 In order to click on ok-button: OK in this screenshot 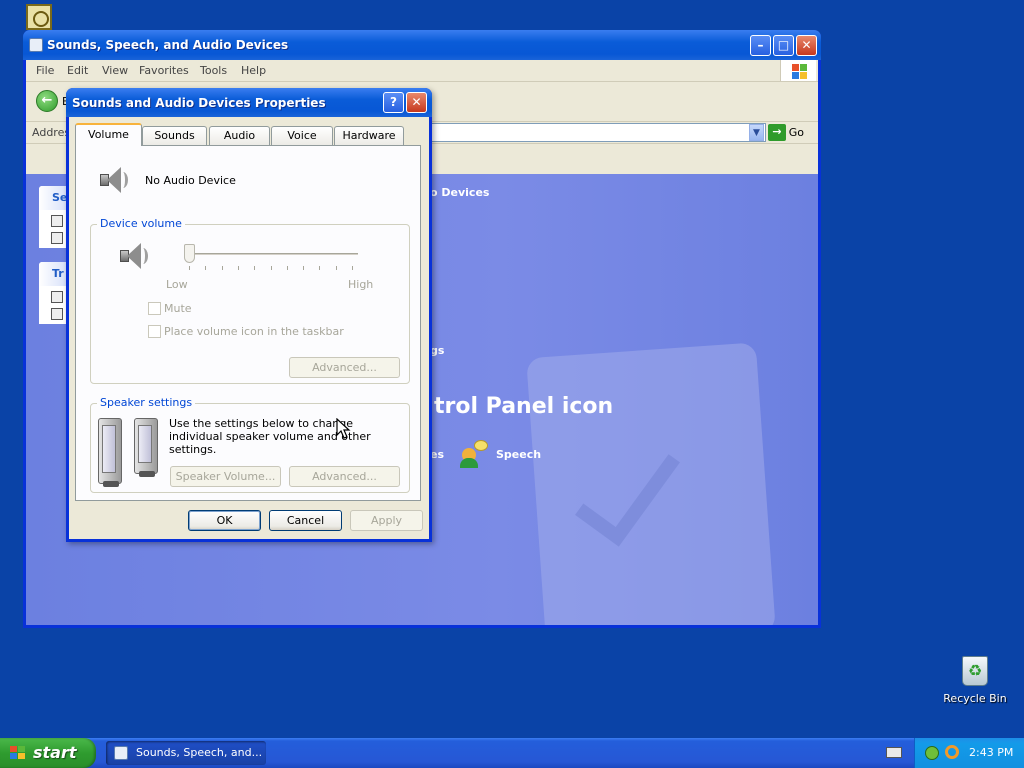, I will do `click(224, 520)`.